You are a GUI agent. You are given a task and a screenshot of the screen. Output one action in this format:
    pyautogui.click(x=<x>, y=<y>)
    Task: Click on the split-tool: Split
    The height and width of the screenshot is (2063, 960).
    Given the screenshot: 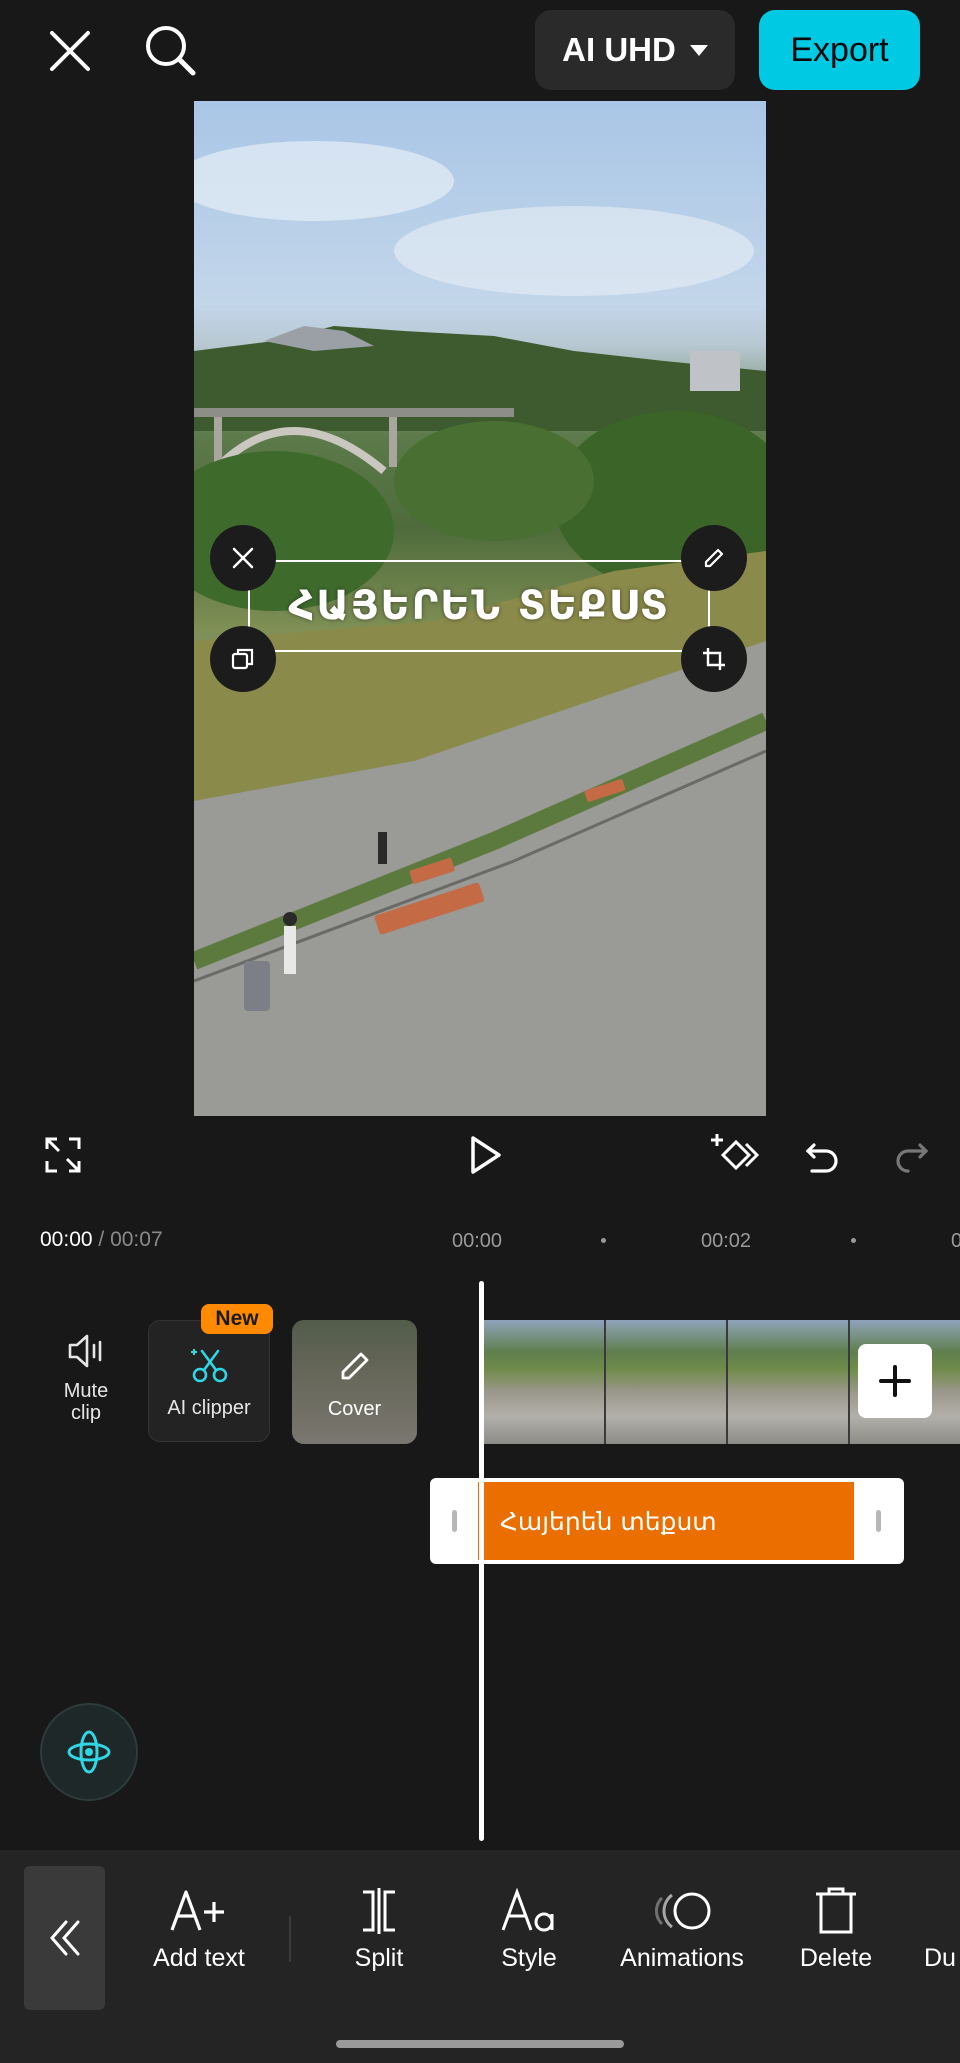 What is the action you would take?
    pyautogui.click(x=379, y=1929)
    